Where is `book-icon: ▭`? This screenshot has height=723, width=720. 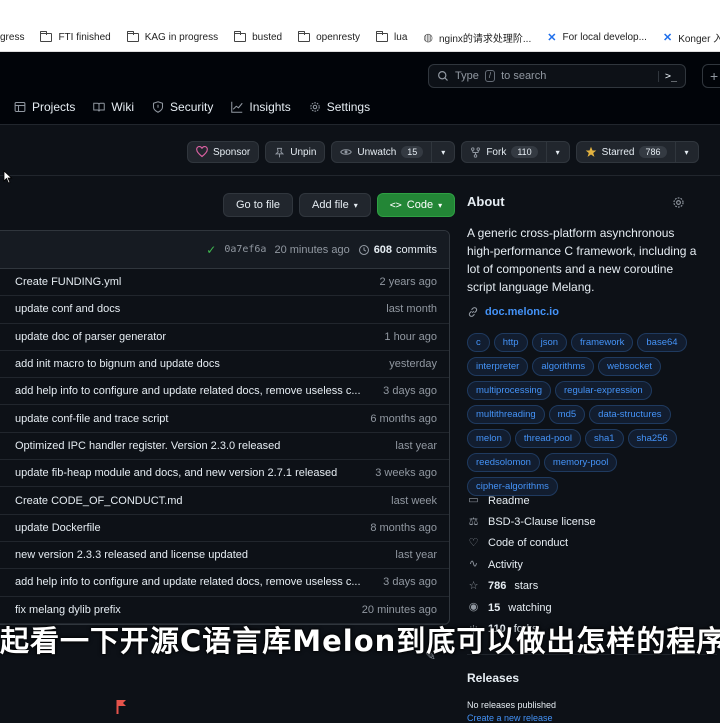
book-icon: ▭ is located at coordinates (473, 500).